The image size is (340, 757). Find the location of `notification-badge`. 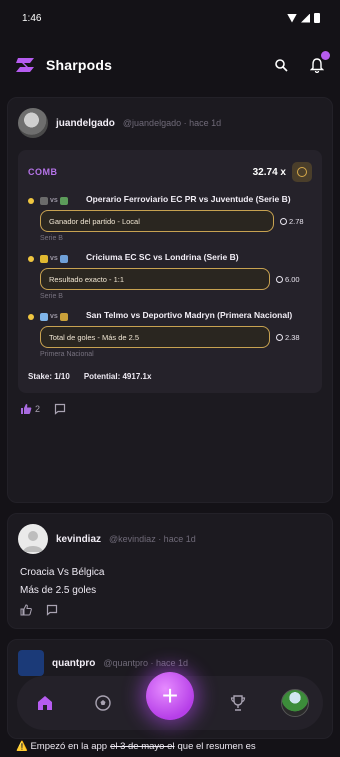

notification-badge is located at coordinates (325, 55).